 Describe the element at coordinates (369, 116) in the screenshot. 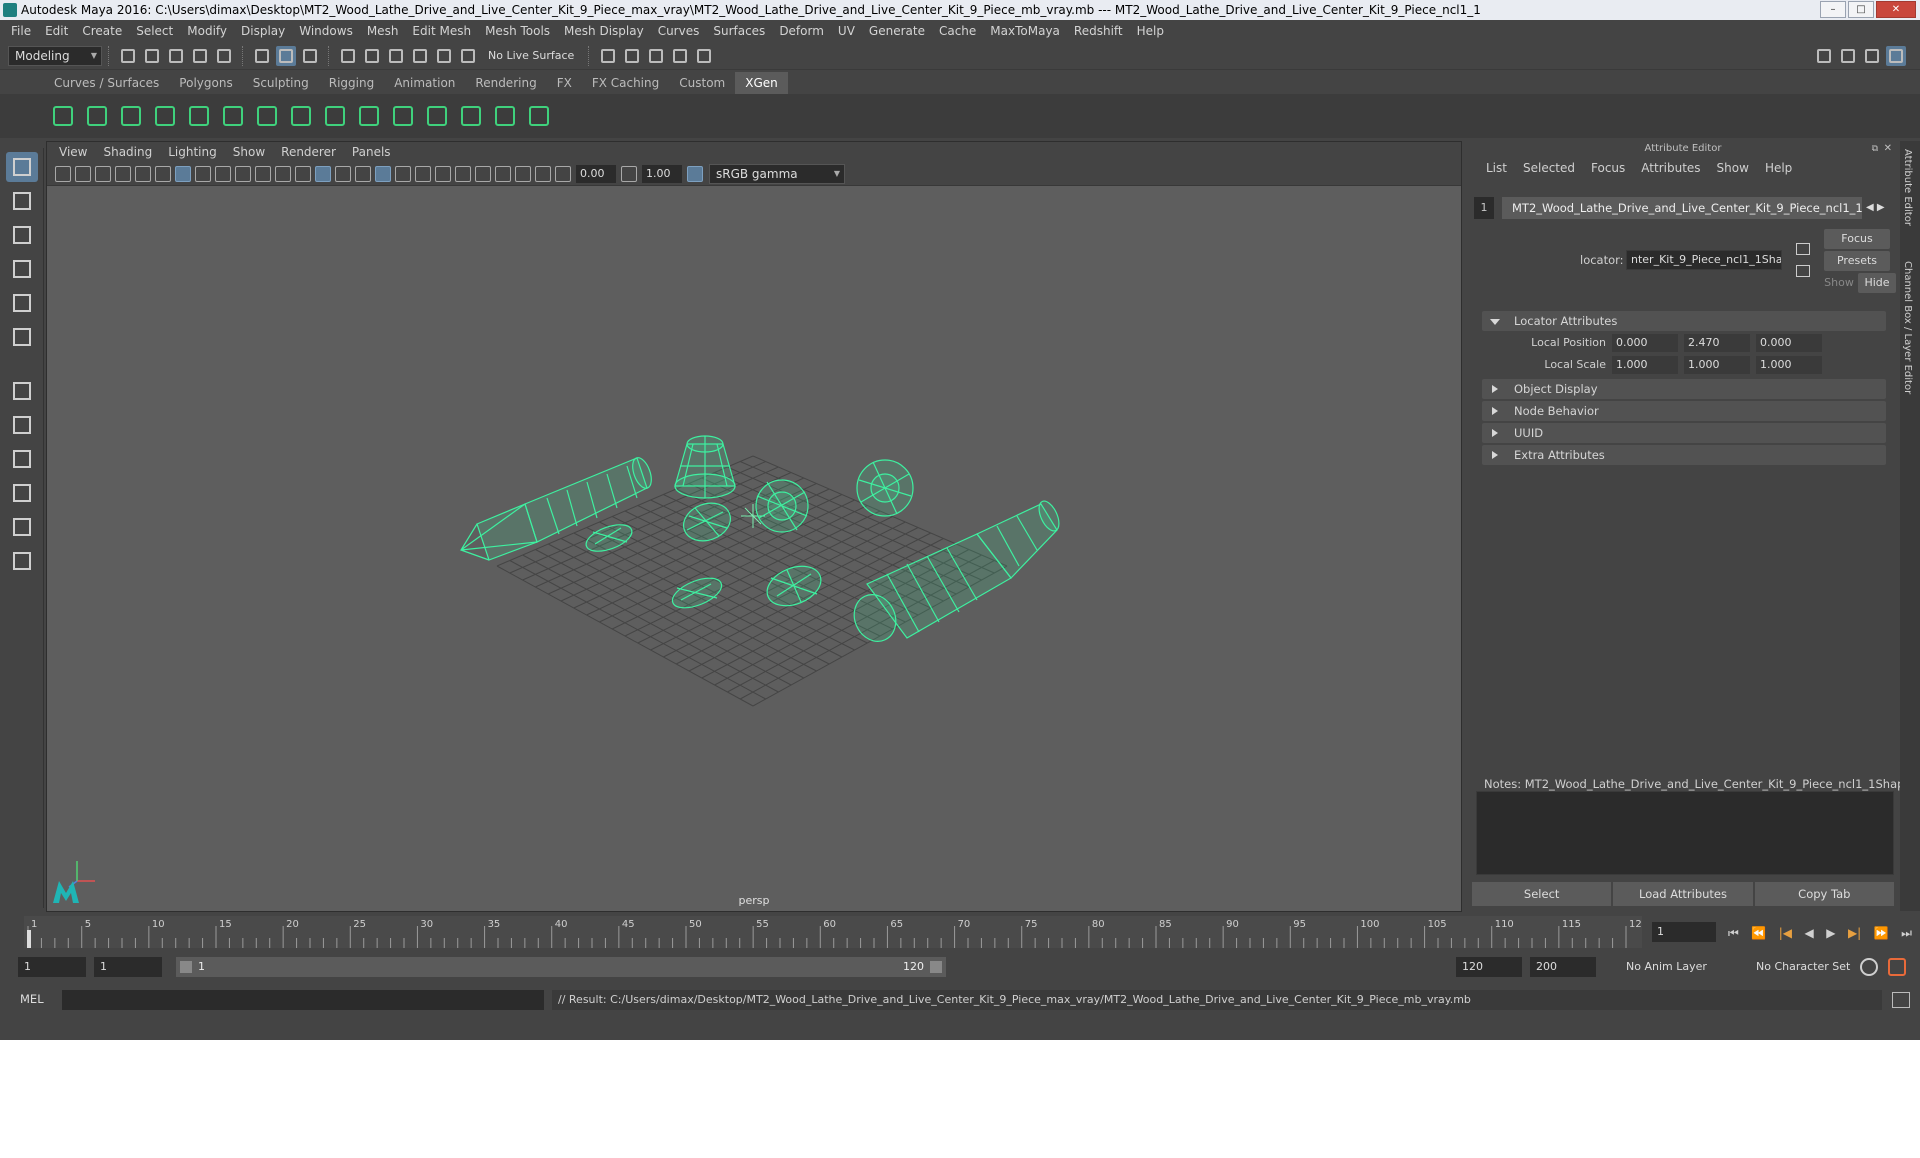

I see `xgen-layers-icon` at that location.